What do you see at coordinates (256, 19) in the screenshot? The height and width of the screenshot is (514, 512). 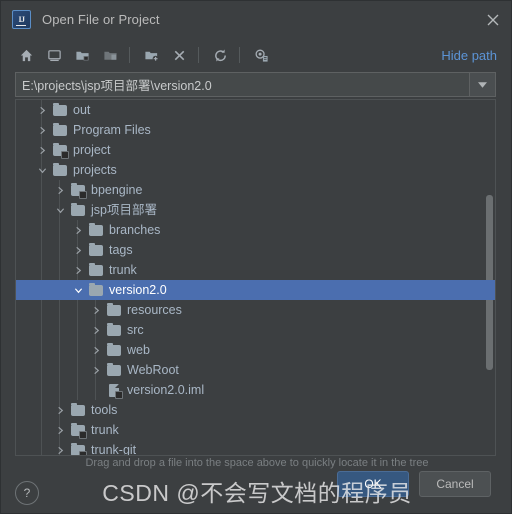 I see `title-bar: IJ Open File or Project` at bounding box center [256, 19].